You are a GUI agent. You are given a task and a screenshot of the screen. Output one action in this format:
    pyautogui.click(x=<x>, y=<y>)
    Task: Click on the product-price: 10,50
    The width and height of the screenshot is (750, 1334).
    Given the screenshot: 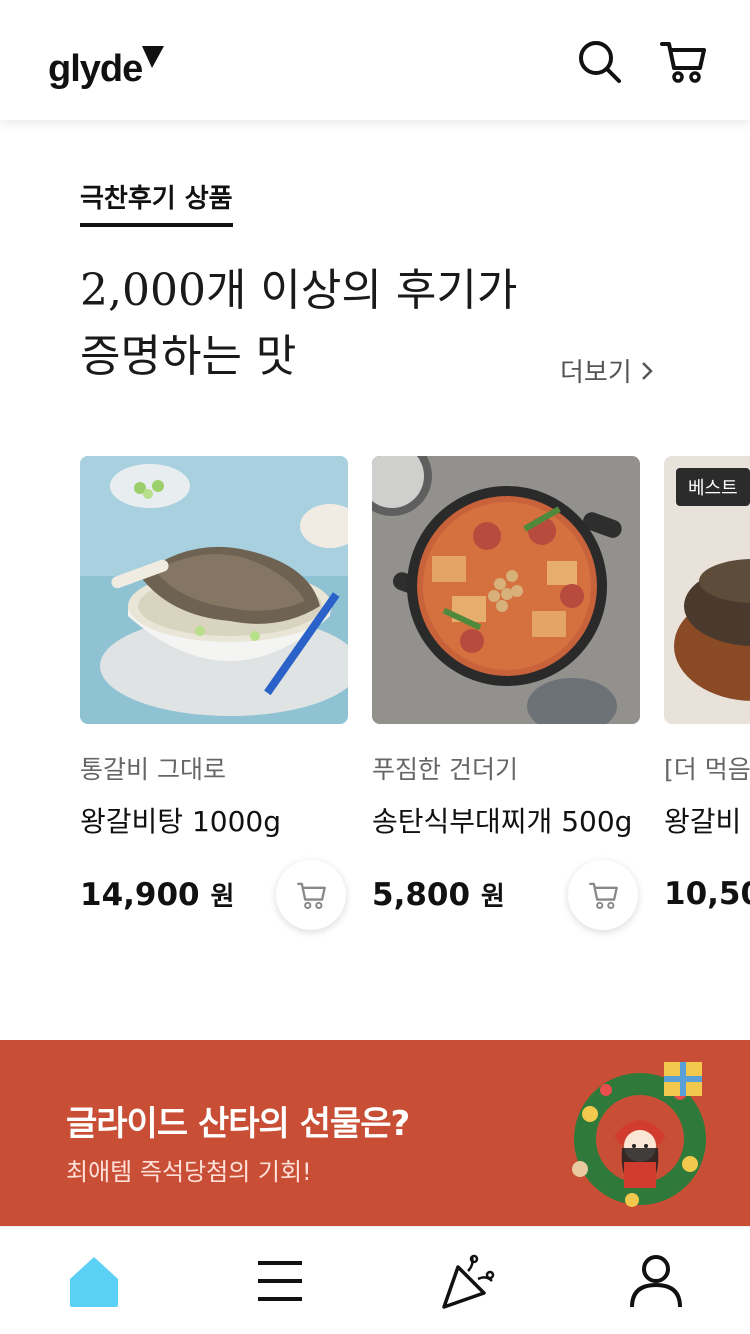 What is the action you would take?
    pyautogui.click(x=707, y=894)
    